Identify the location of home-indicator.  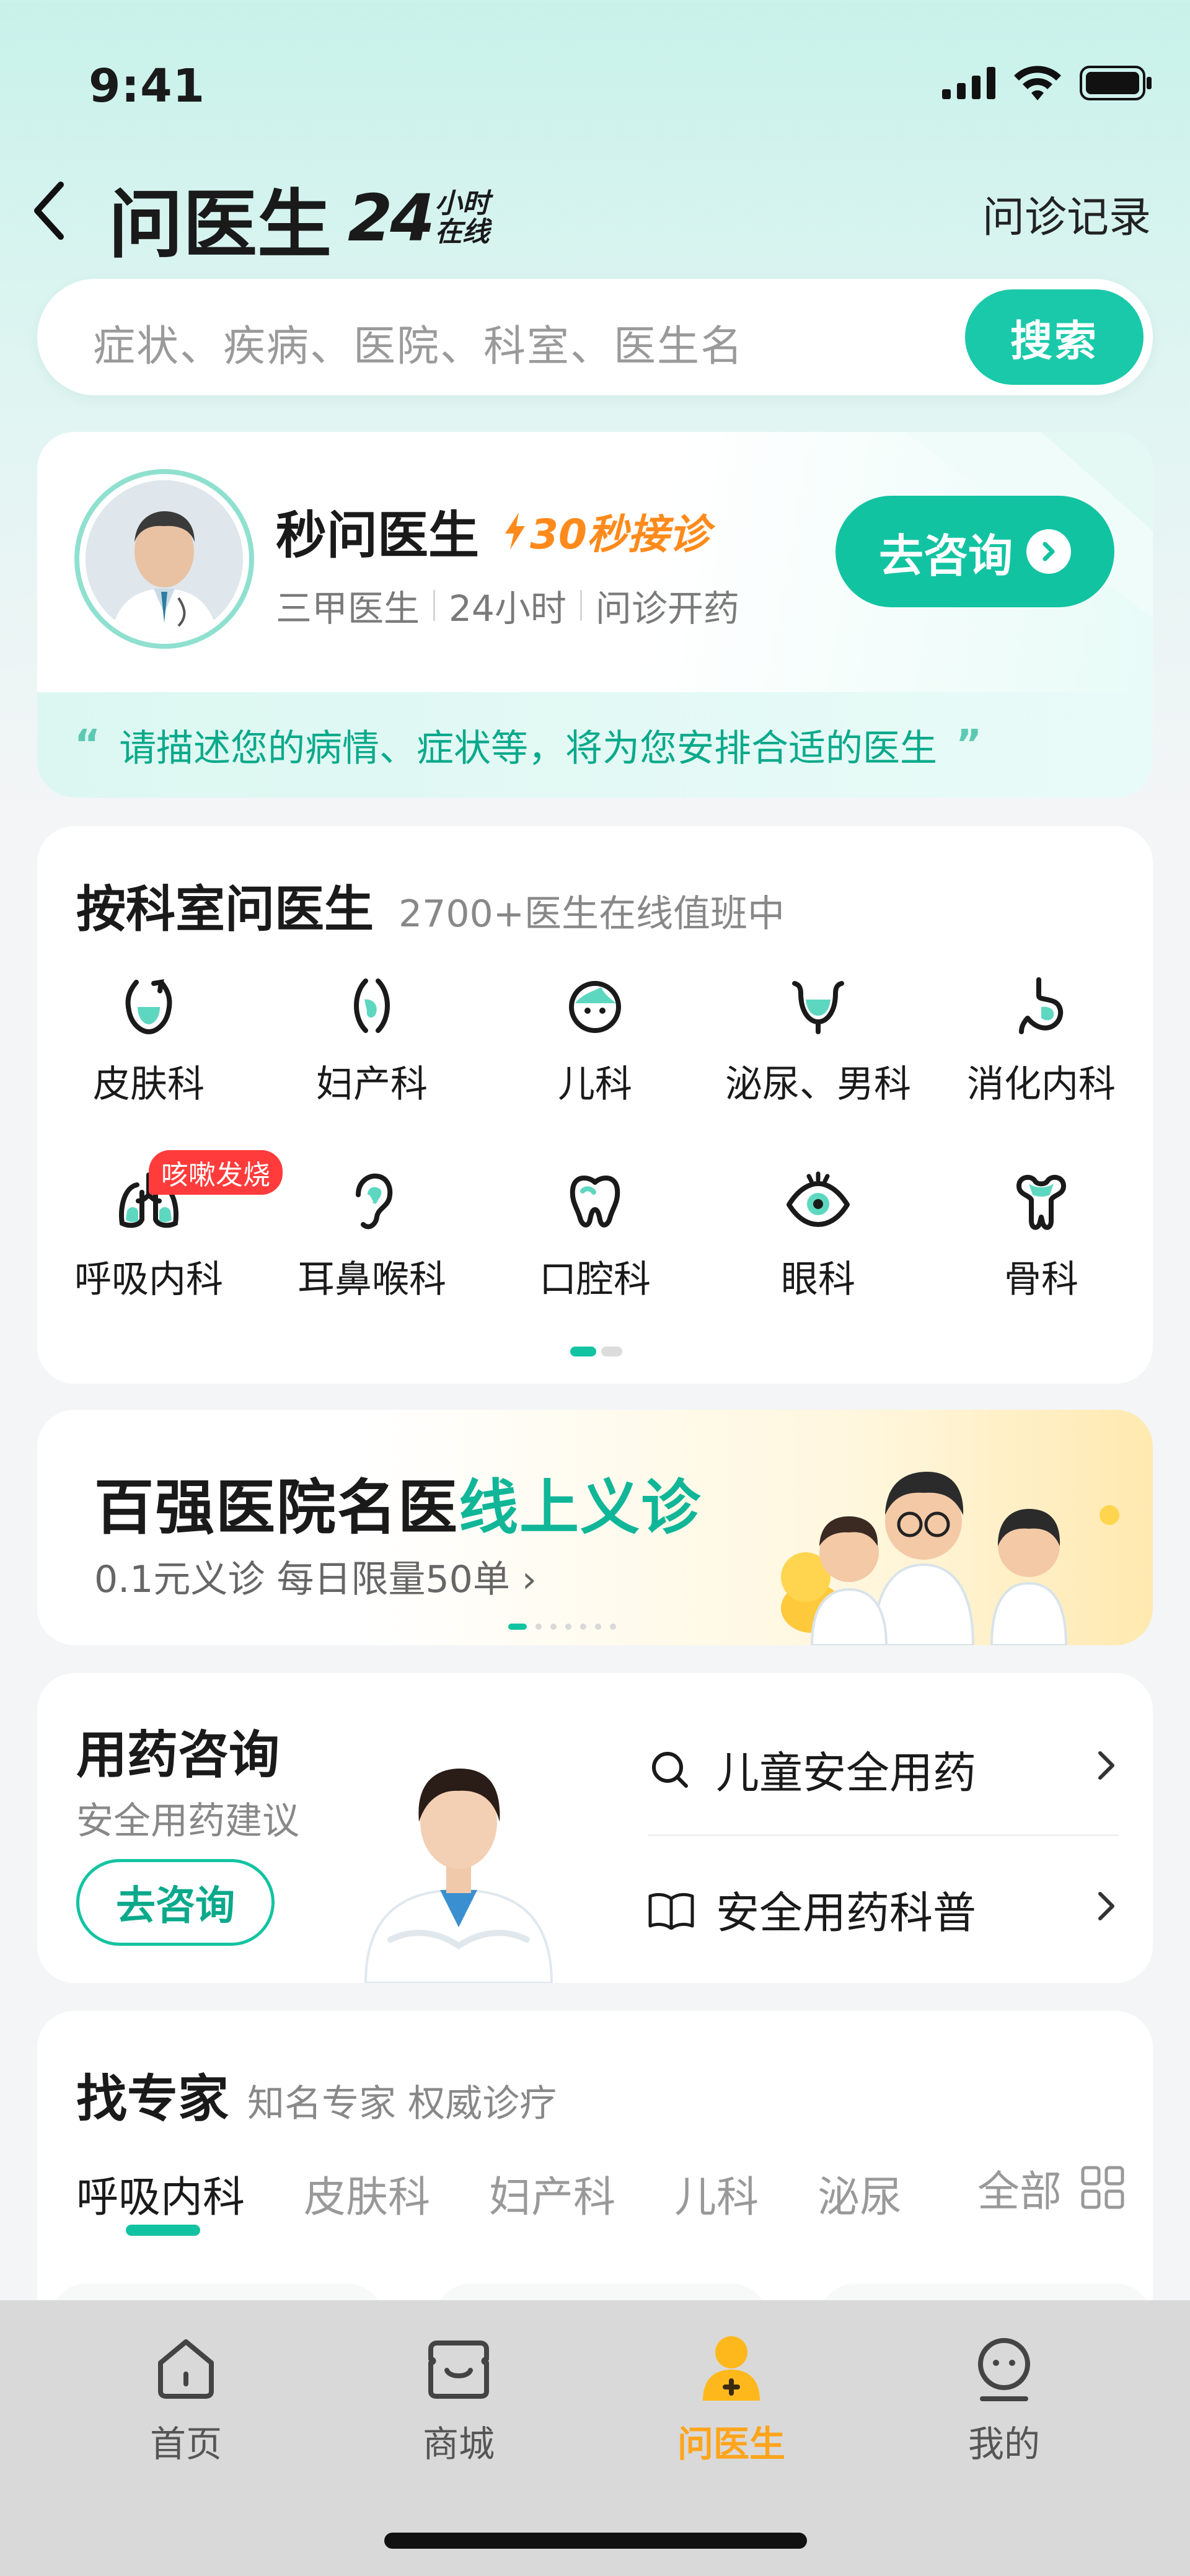
(595, 2541).